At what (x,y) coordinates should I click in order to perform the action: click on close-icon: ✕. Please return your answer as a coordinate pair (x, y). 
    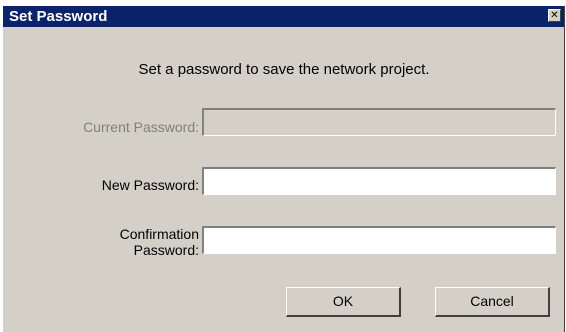
    Looking at the image, I should click on (554, 15).